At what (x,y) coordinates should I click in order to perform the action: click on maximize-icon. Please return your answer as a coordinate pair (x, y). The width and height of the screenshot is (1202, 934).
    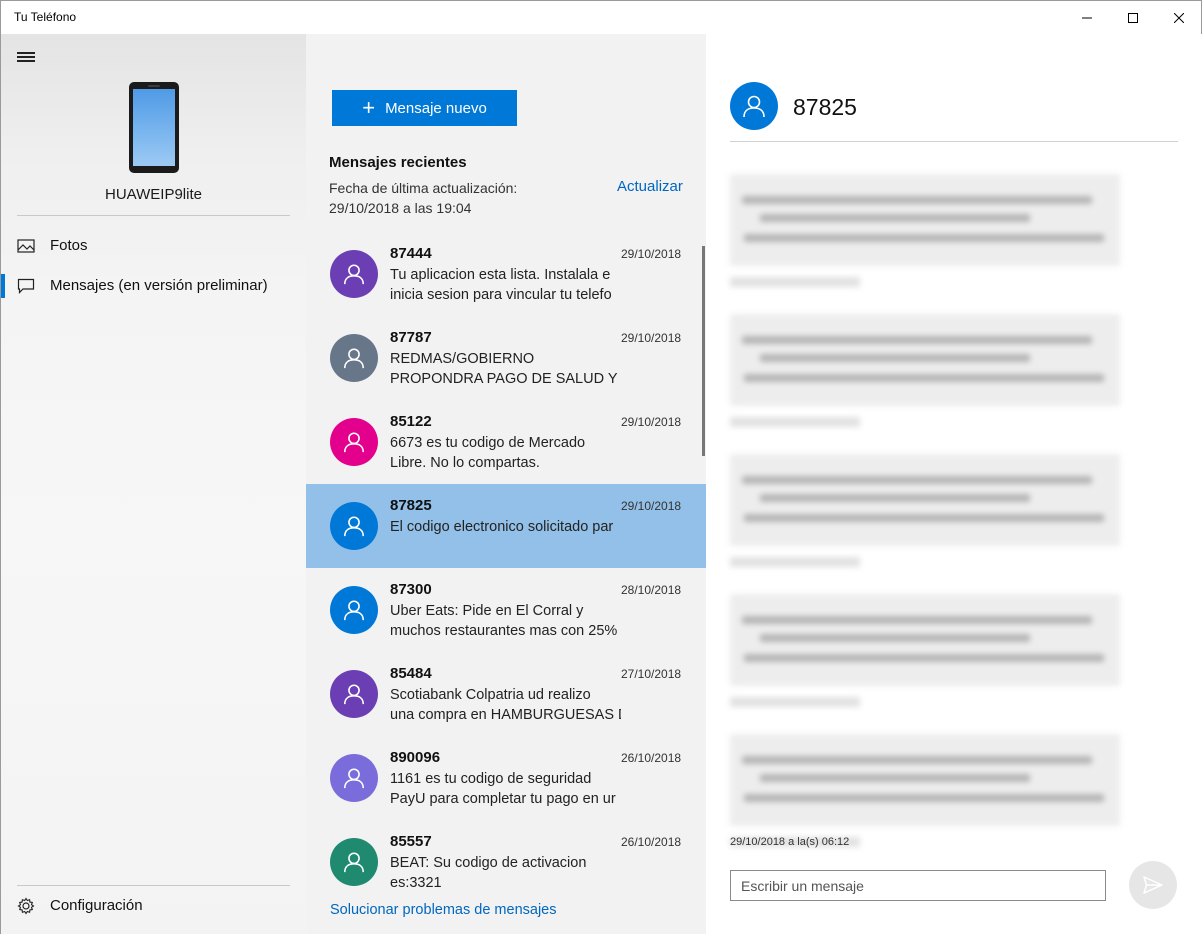
    Looking at the image, I should click on (1133, 17).